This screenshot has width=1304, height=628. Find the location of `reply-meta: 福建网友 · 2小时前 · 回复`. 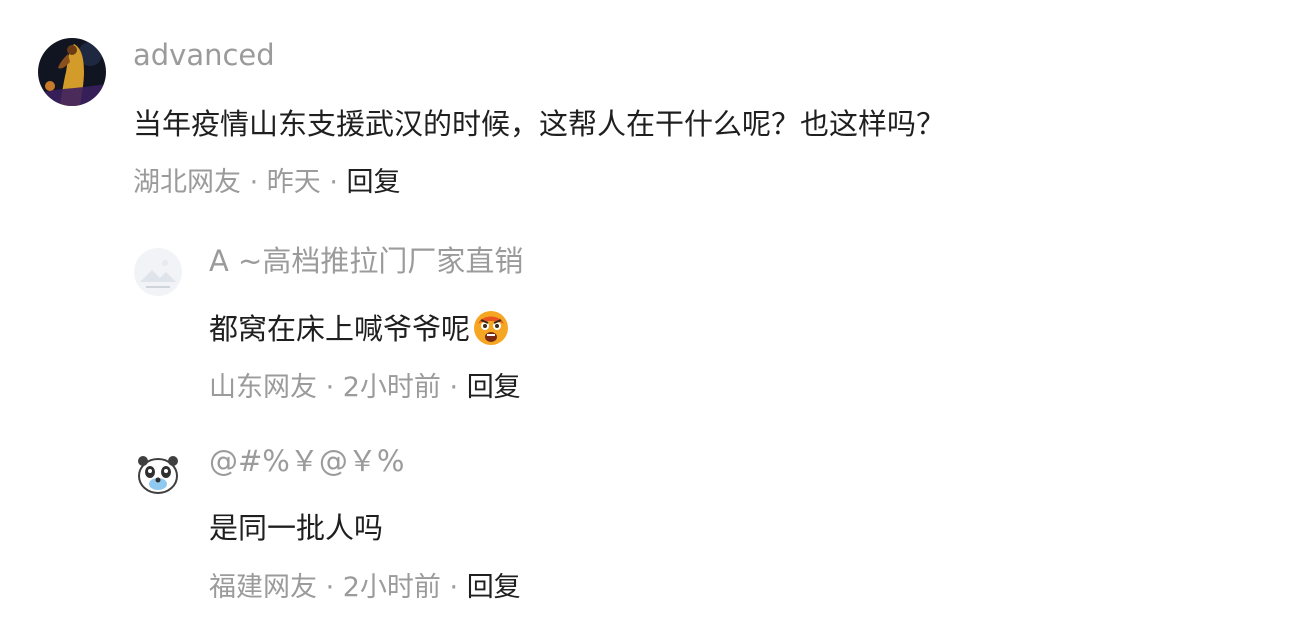

reply-meta: 福建网友 · 2小时前 · 回复 is located at coordinates (365, 588).